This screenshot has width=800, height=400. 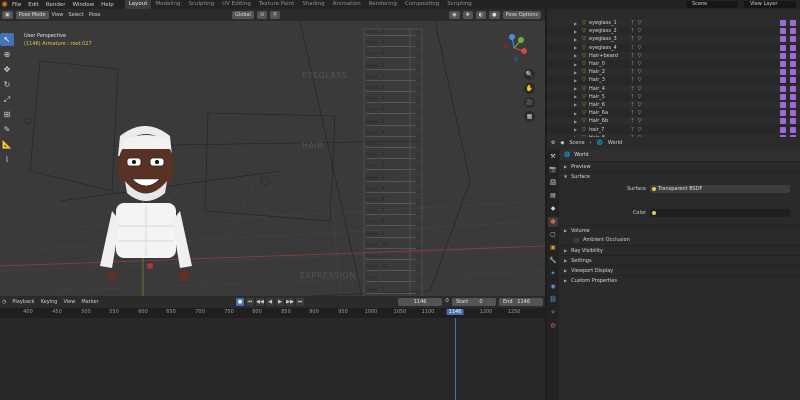 I want to click on properties-editor-icon: ⚙, so click(x=553, y=143).